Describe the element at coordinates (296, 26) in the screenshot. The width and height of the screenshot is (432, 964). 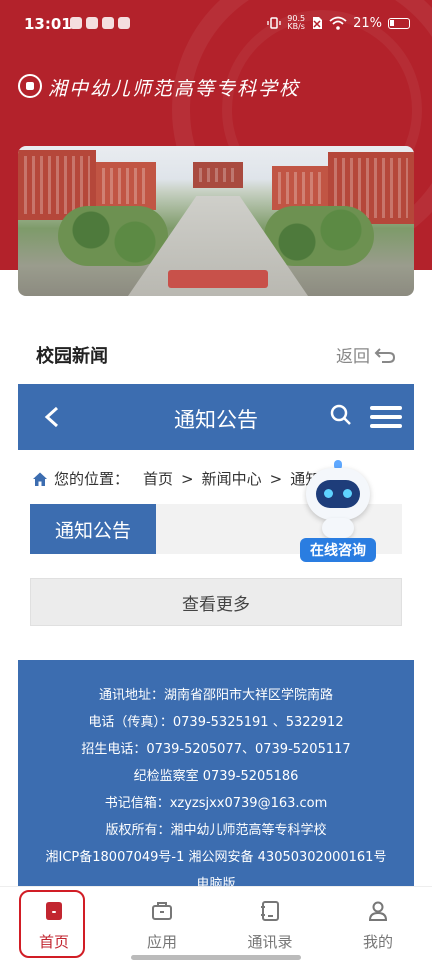
I see `network-speed-unit: KB/s` at that location.